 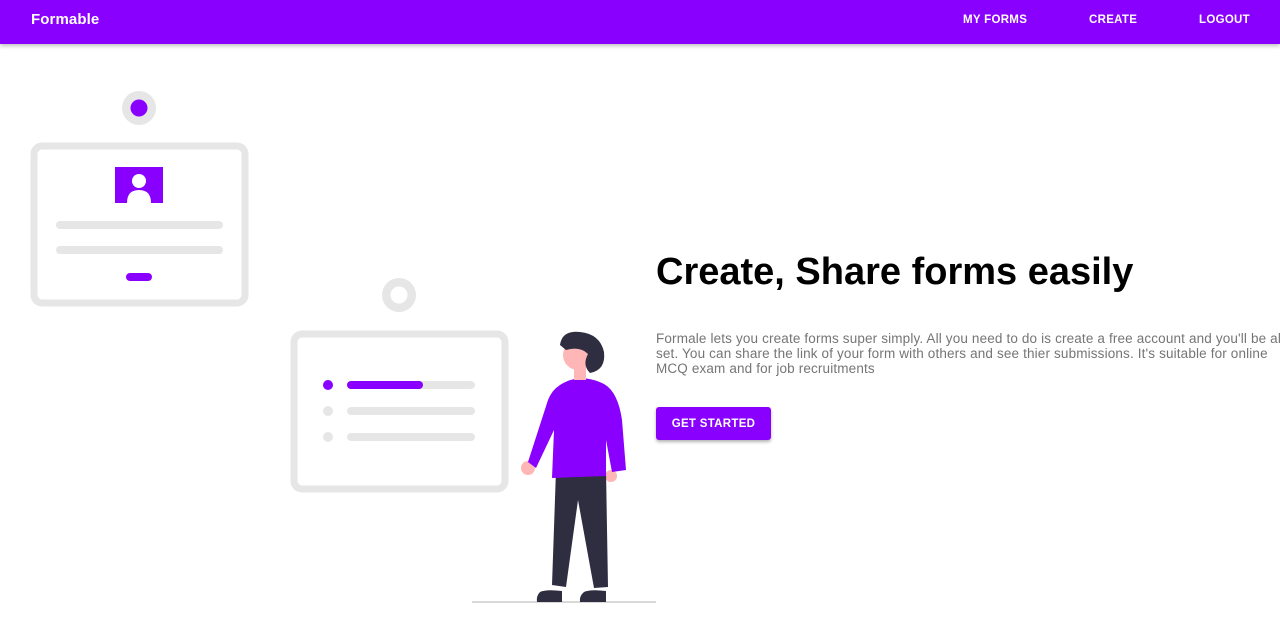 I want to click on hero-title: Create, Share forms easily, so click(x=895, y=272).